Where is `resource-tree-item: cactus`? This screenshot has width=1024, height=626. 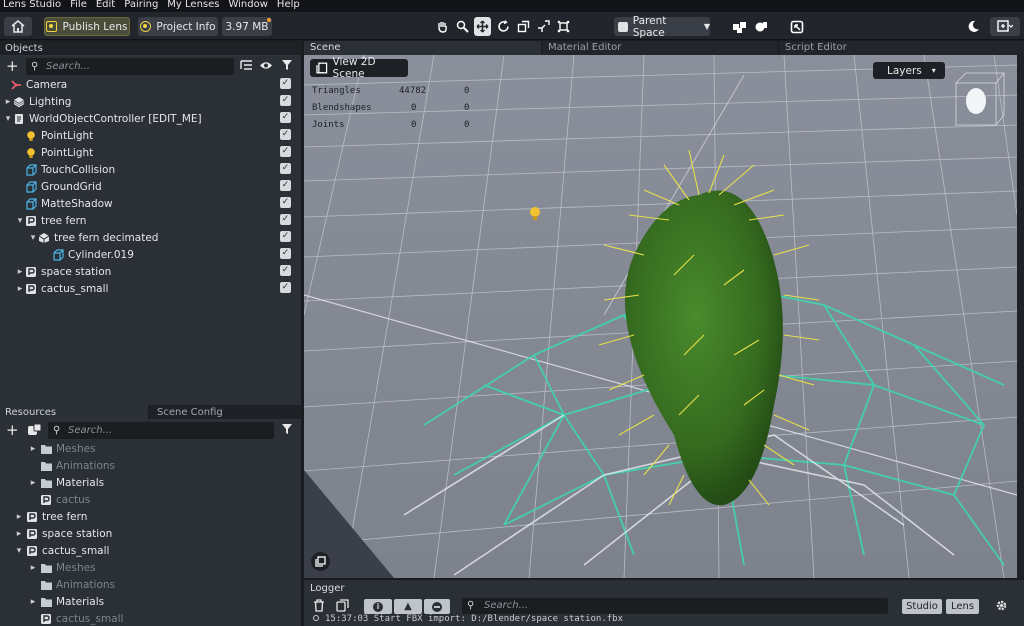 resource-tree-item: cactus is located at coordinates (150, 499).